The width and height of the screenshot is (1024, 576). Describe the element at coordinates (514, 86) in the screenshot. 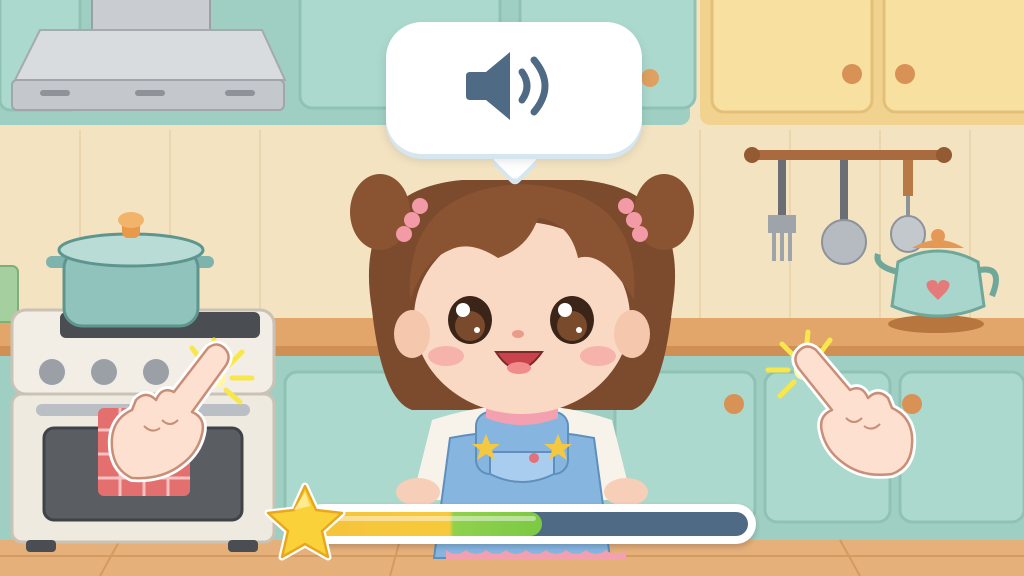

I see `speaker-icon` at that location.